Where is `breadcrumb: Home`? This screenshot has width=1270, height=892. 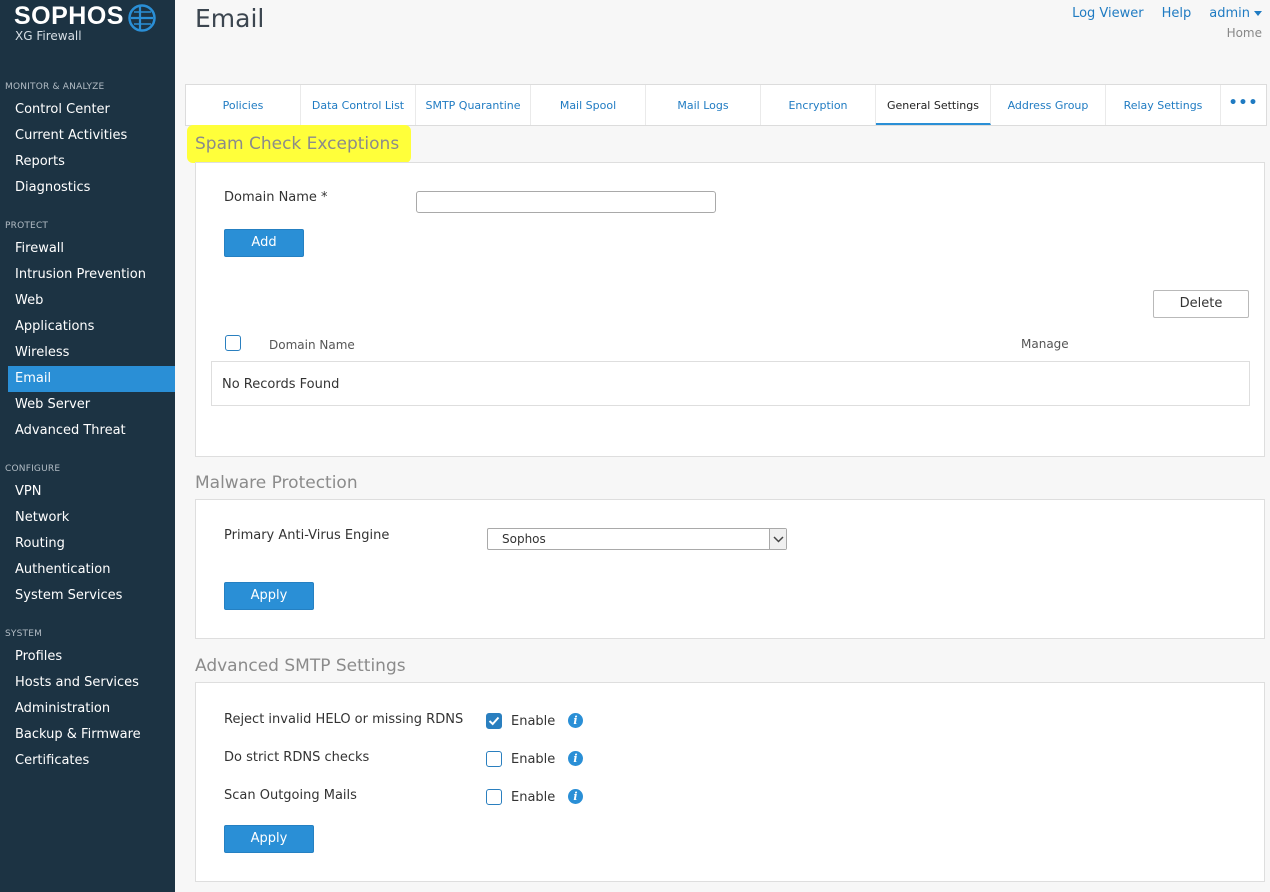 breadcrumb: Home is located at coordinates (1244, 33).